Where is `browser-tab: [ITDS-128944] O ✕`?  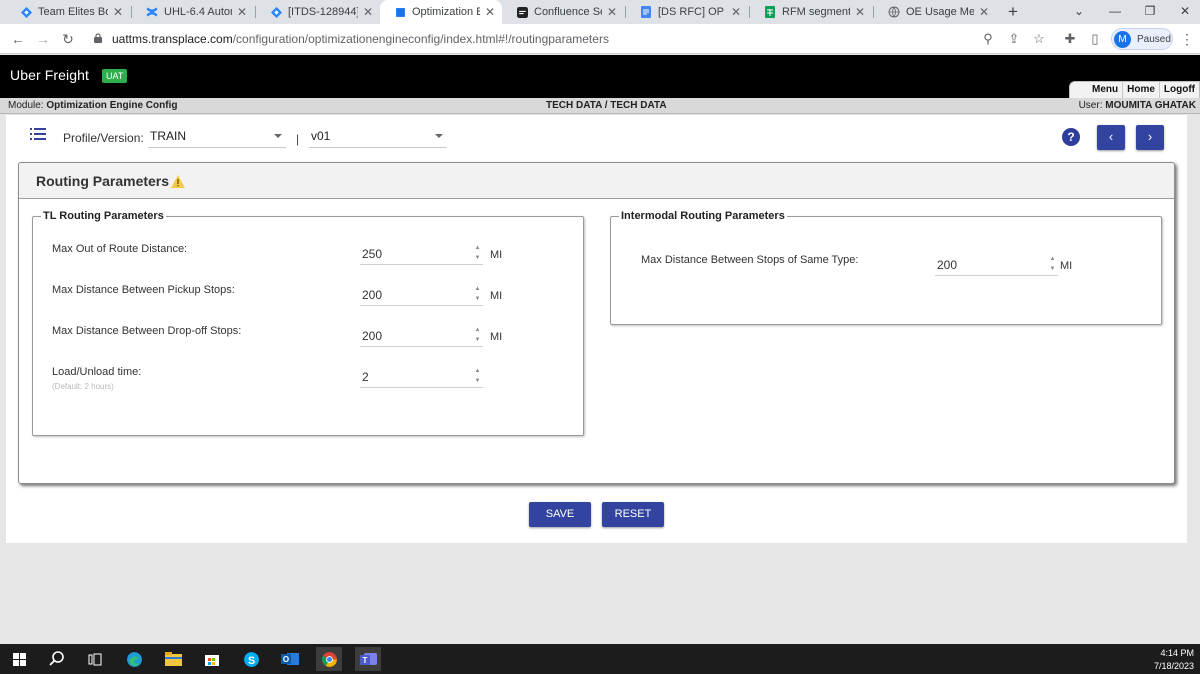 browser-tab: [ITDS-128944] O ✕ is located at coordinates (318, 12).